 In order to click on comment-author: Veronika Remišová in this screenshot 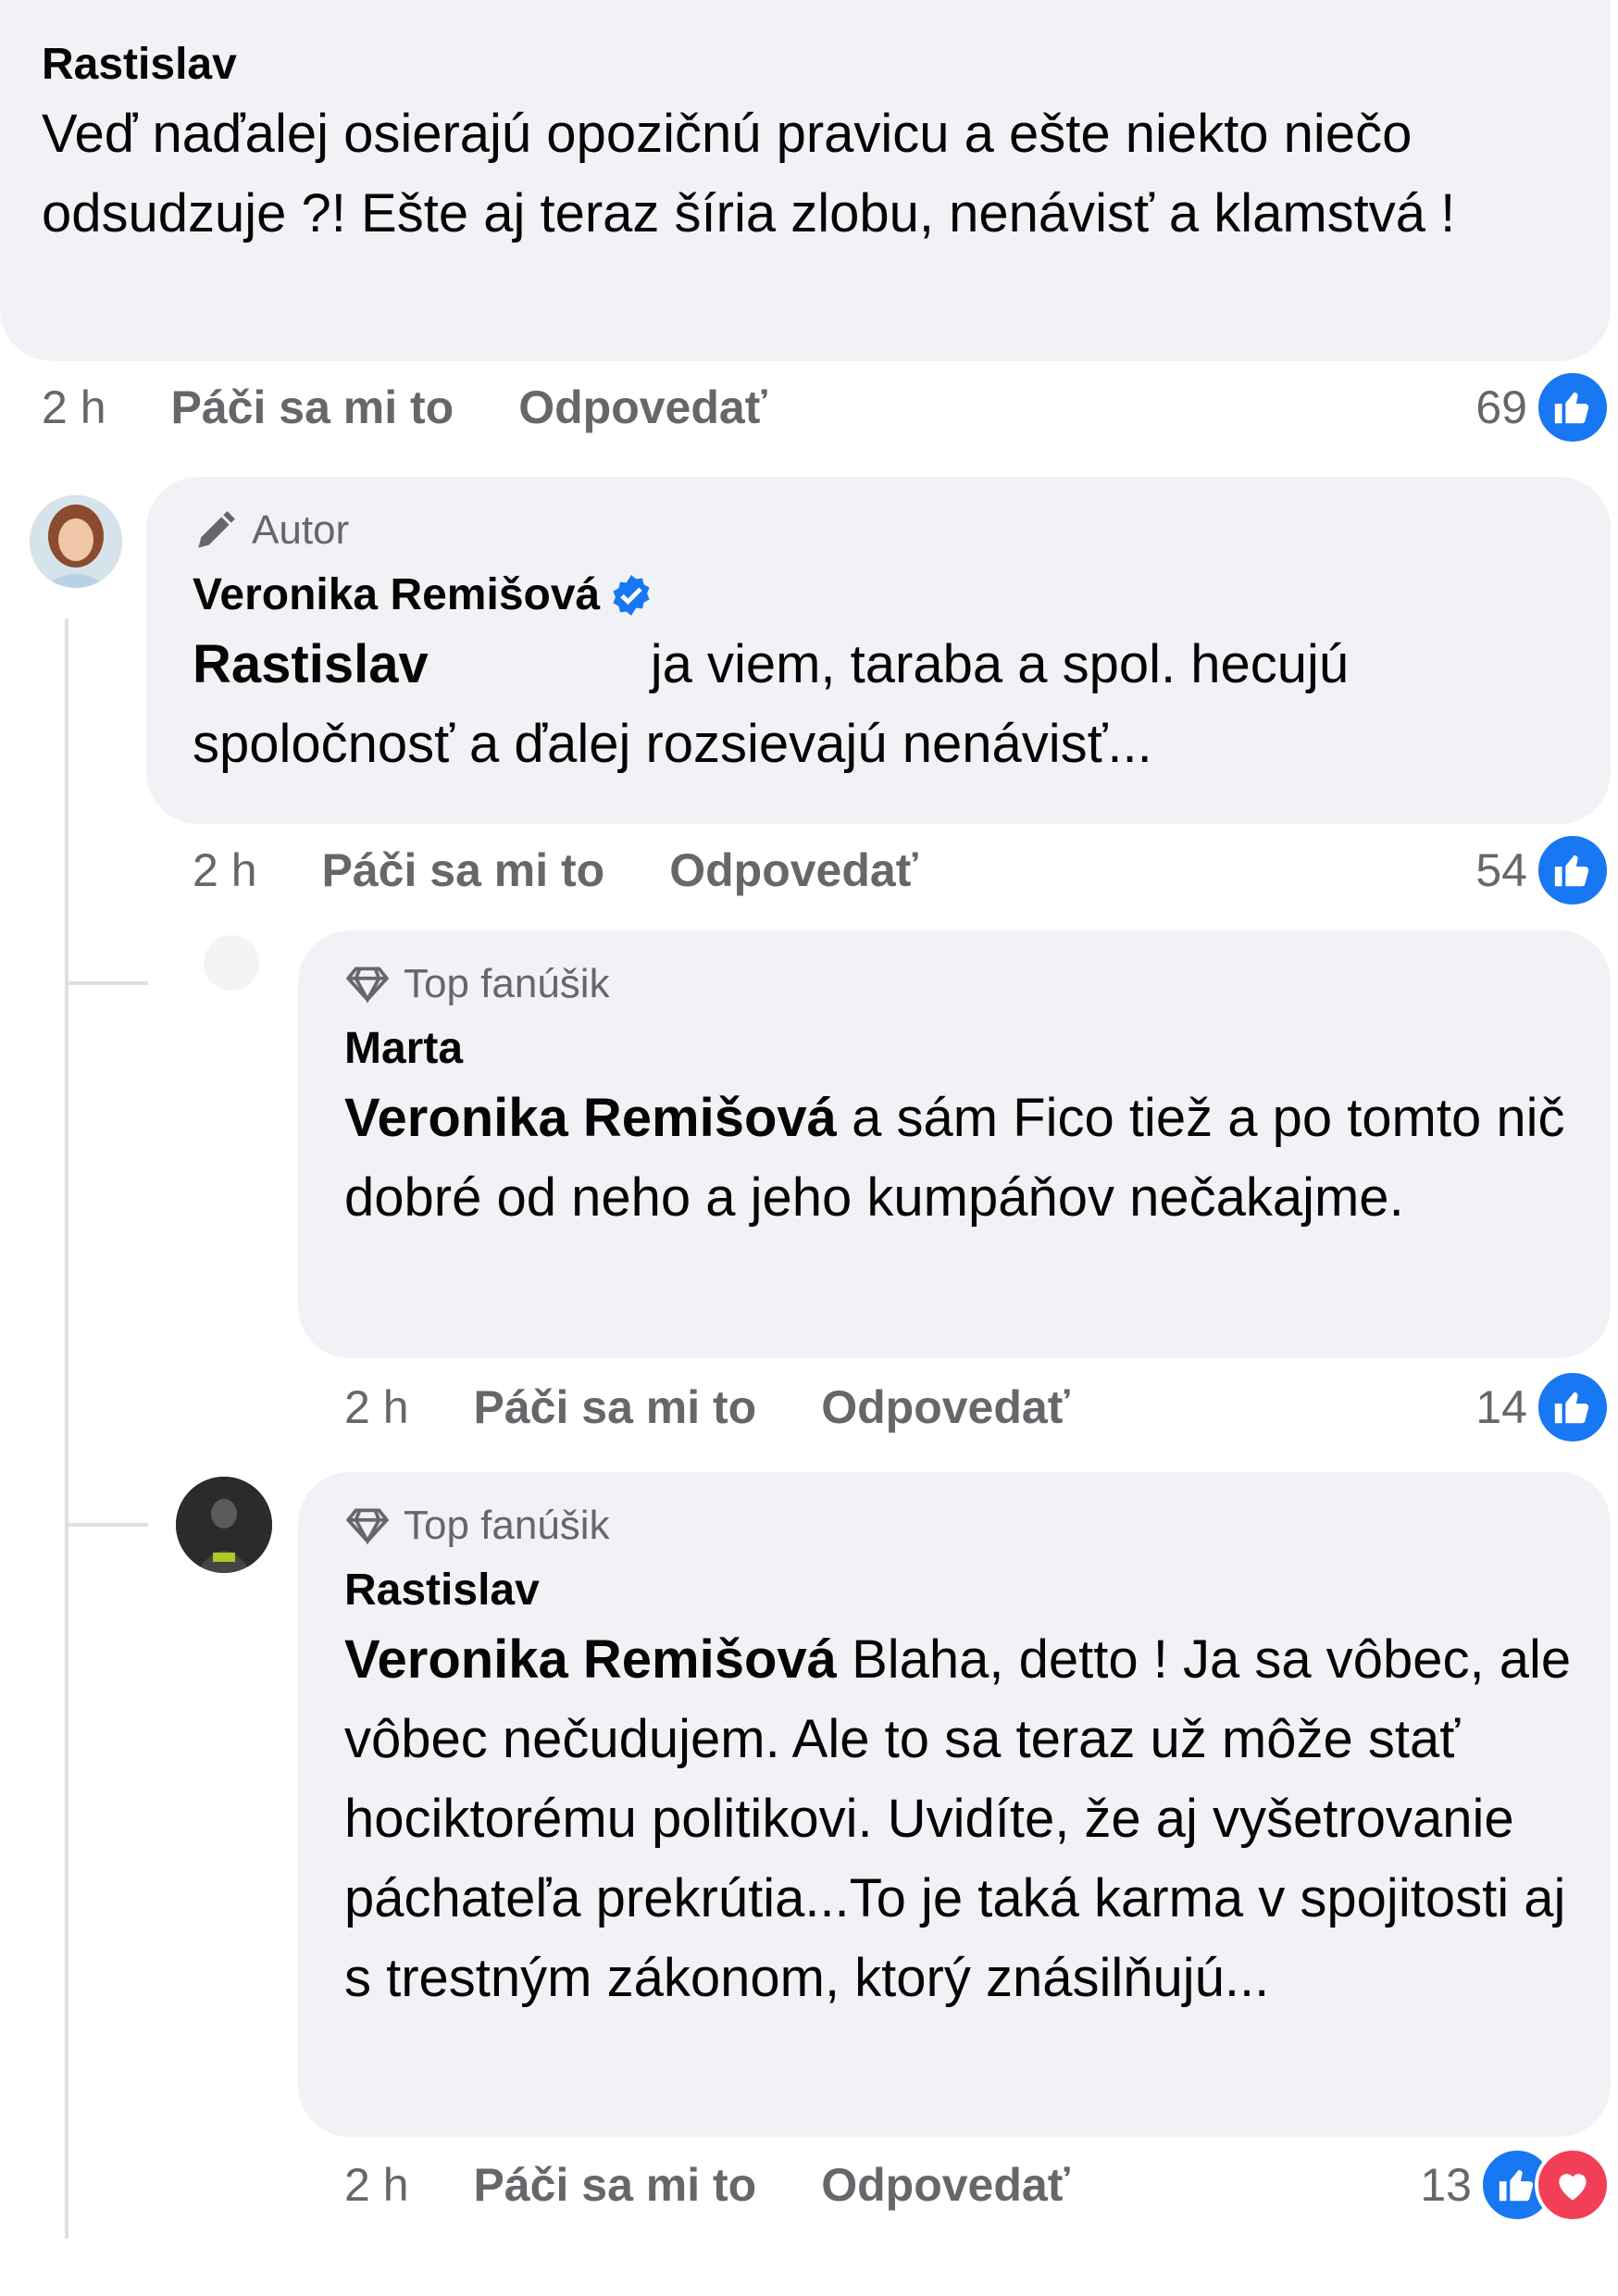, I will do `click(878, 595)`.